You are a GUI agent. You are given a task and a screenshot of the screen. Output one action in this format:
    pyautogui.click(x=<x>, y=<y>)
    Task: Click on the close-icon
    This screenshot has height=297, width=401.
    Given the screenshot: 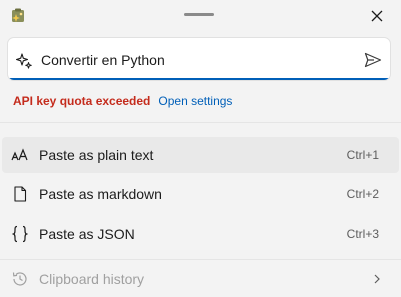 What is the action you would take?
    pyautogui.click(x=377, y=16)
    